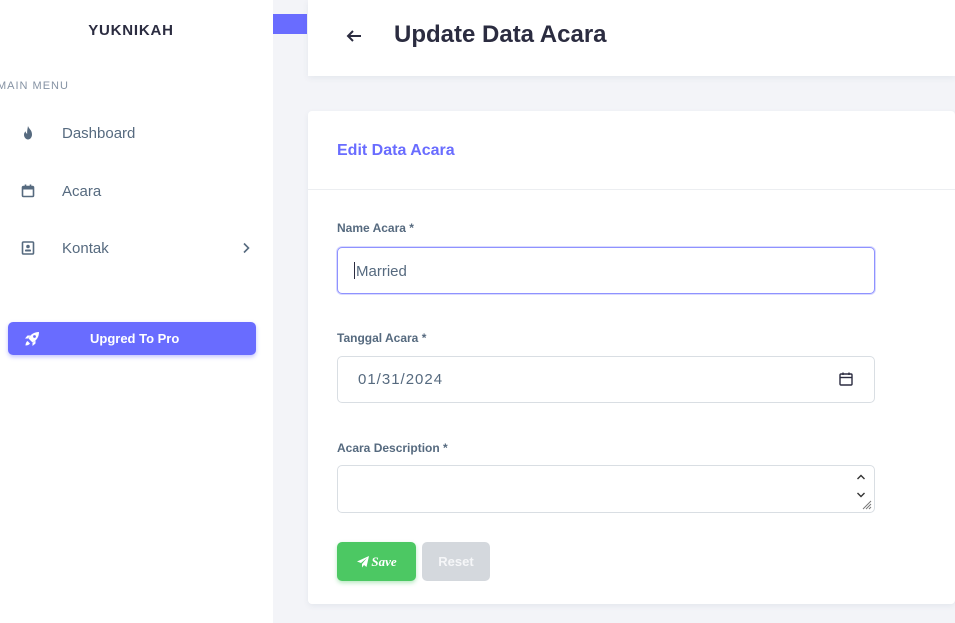  What do you see at coordinates (606, 270) in the screenshot?
I see `name-input: Married` at bounding box center [606, 270].